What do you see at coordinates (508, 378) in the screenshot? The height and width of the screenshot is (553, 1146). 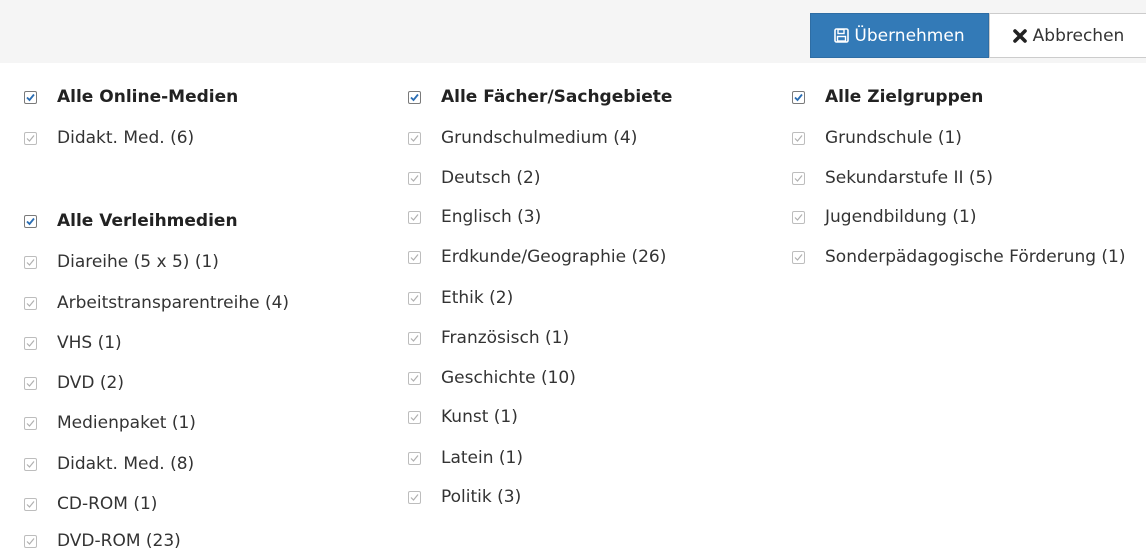 I see `filter-option-label: Geschichte (10)` at bounding box center [508, 378].